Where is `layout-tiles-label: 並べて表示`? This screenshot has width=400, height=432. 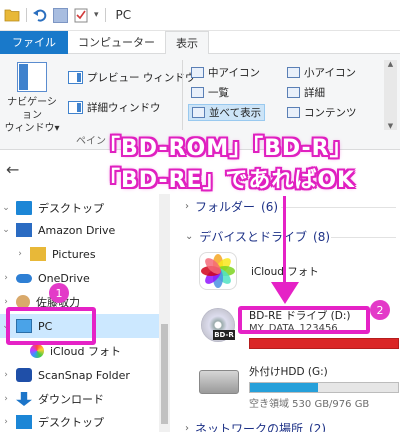 layout-tiles-label: 並べて表示 is located at coordinates (235, 113).